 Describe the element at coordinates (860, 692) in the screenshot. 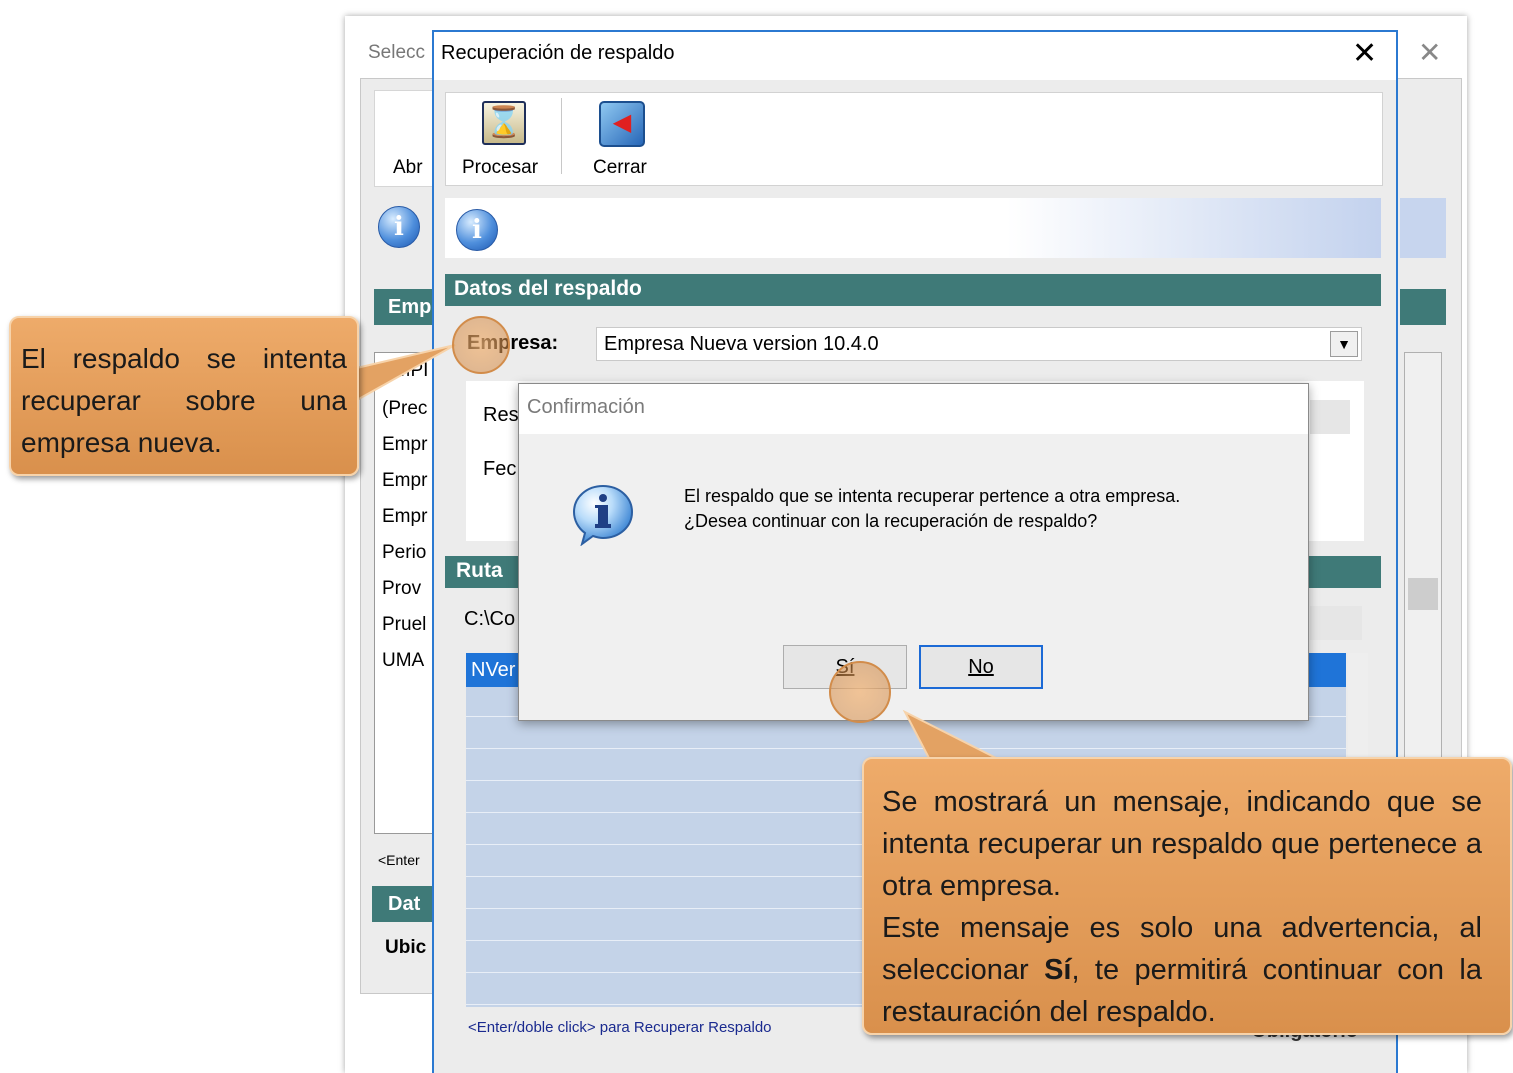

I see `highlight-ring-si` at that location.